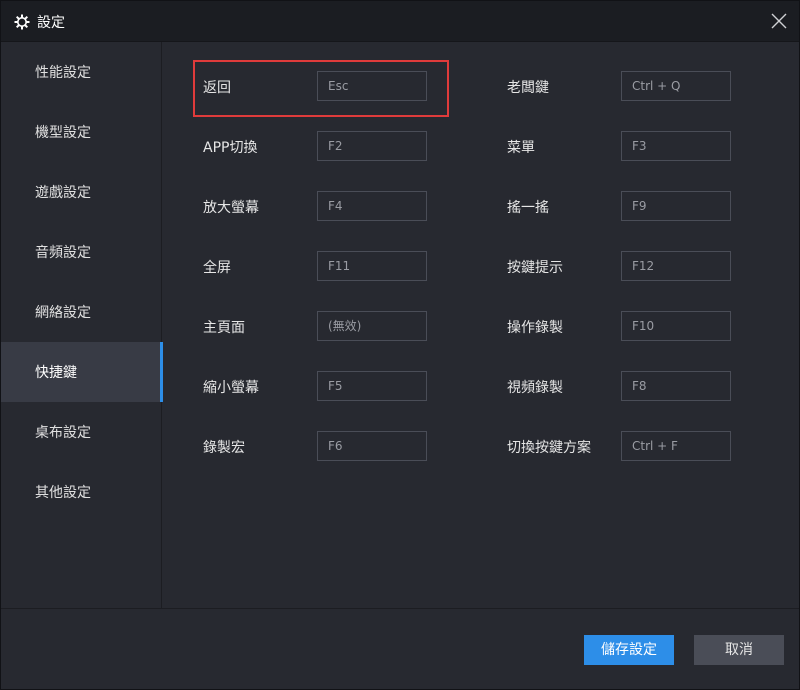  What do you see at coordinates (739, 650) in the screenshot?
I see `cancel-button: 取消` at bounding box center [739, 650].